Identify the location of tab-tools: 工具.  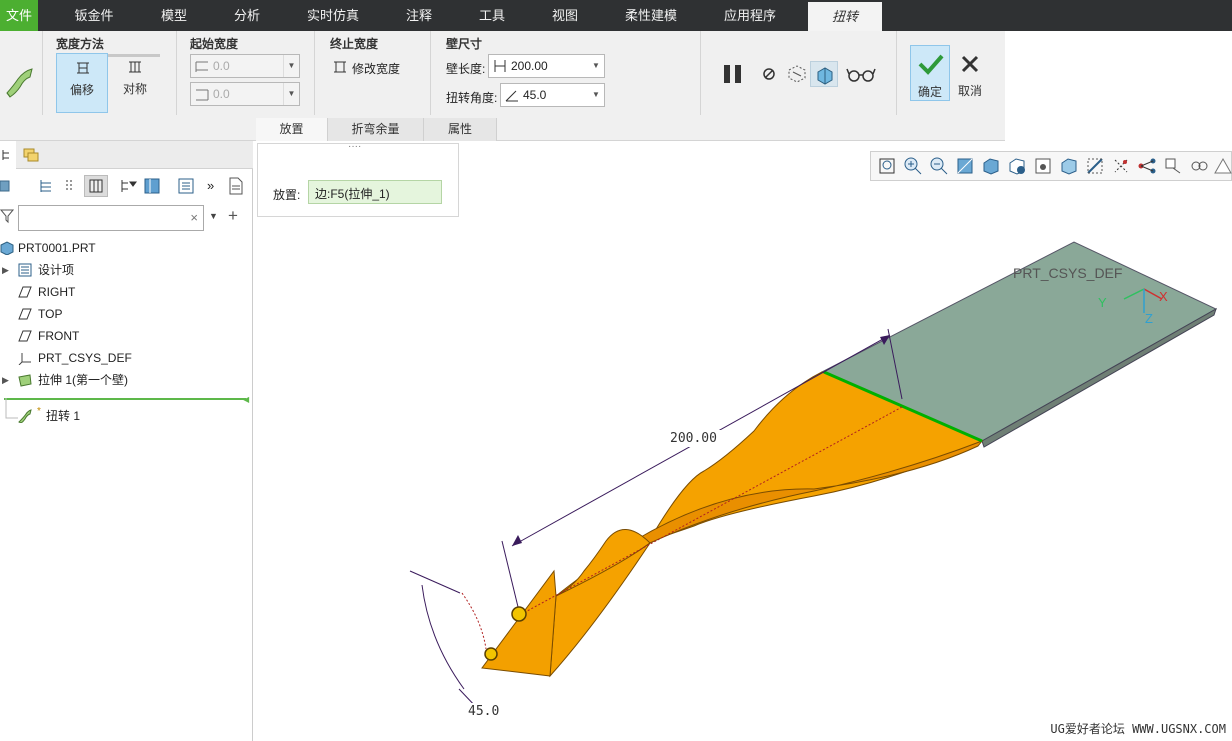
(492, 15).